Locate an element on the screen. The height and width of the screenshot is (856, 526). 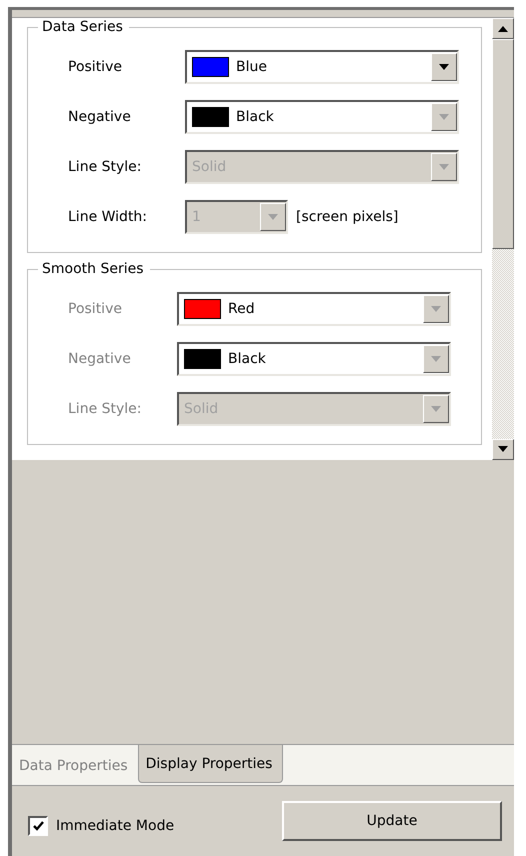
dropdown: Black is located at coordinates (322, 117).